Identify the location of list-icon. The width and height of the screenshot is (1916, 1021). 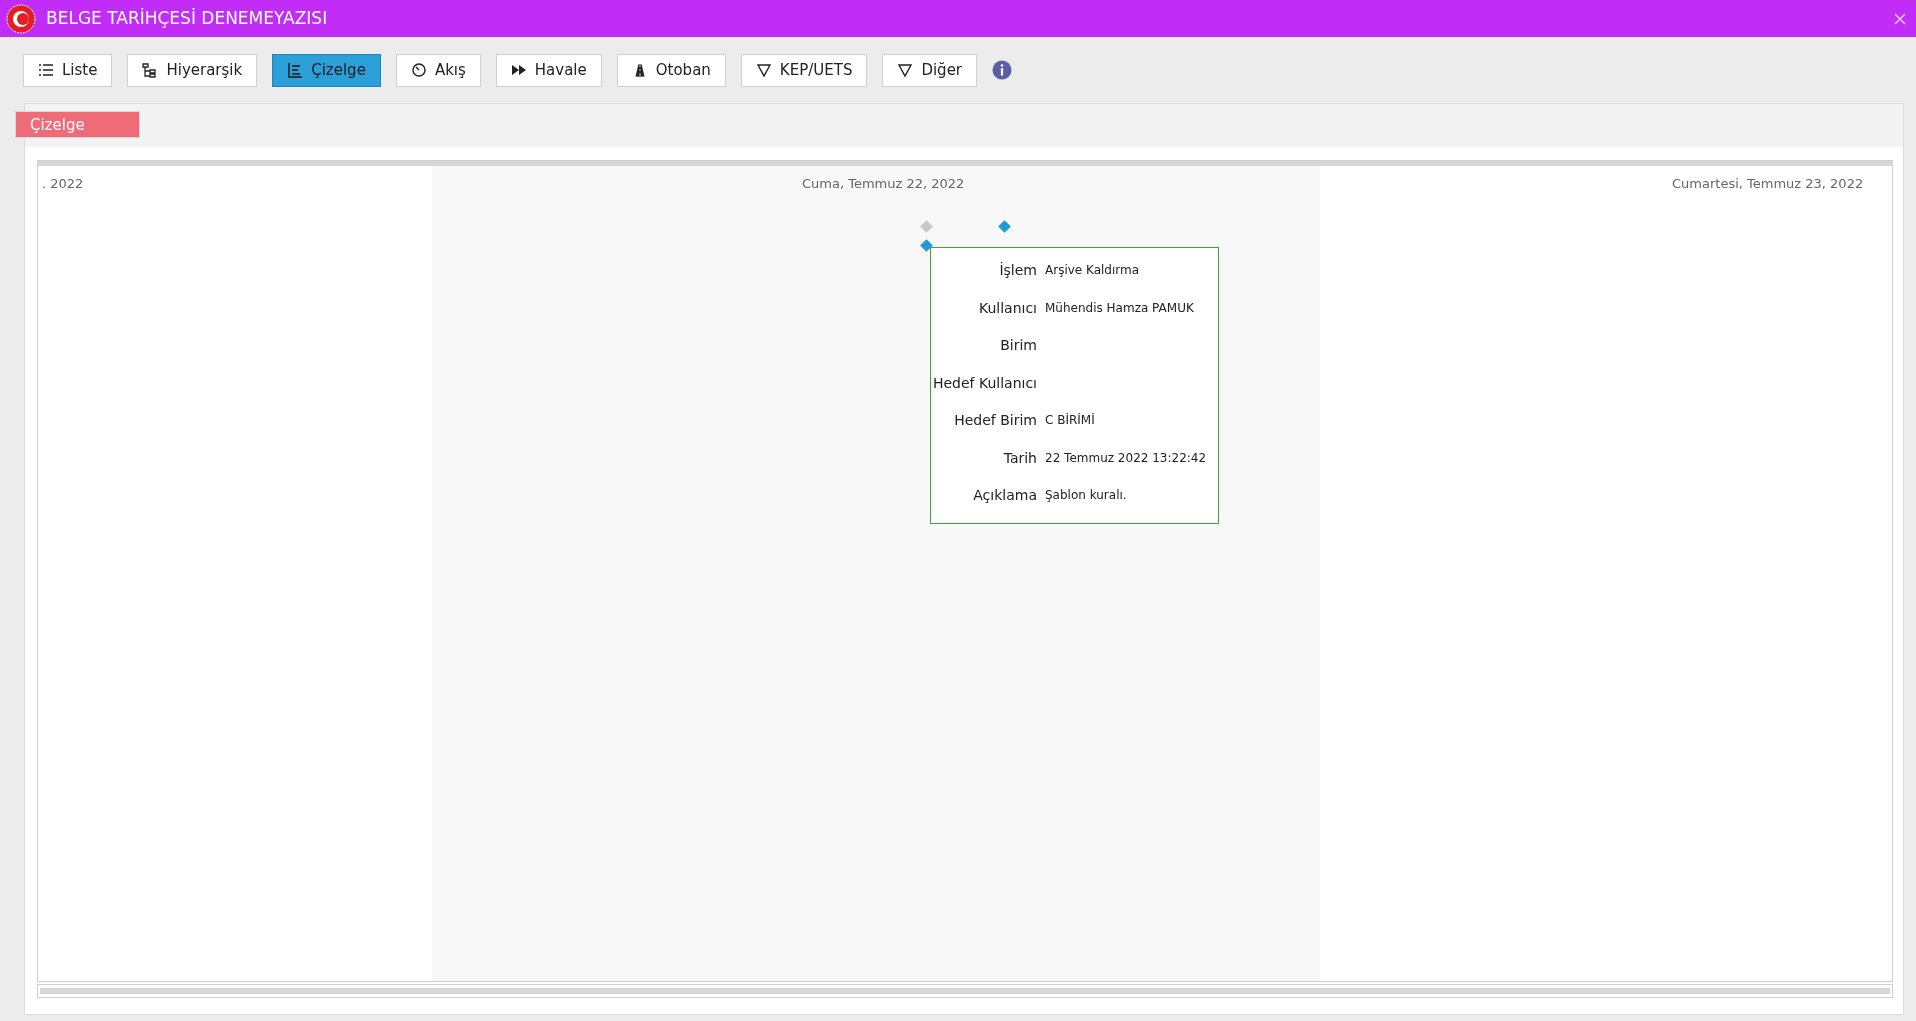
(46, 70).